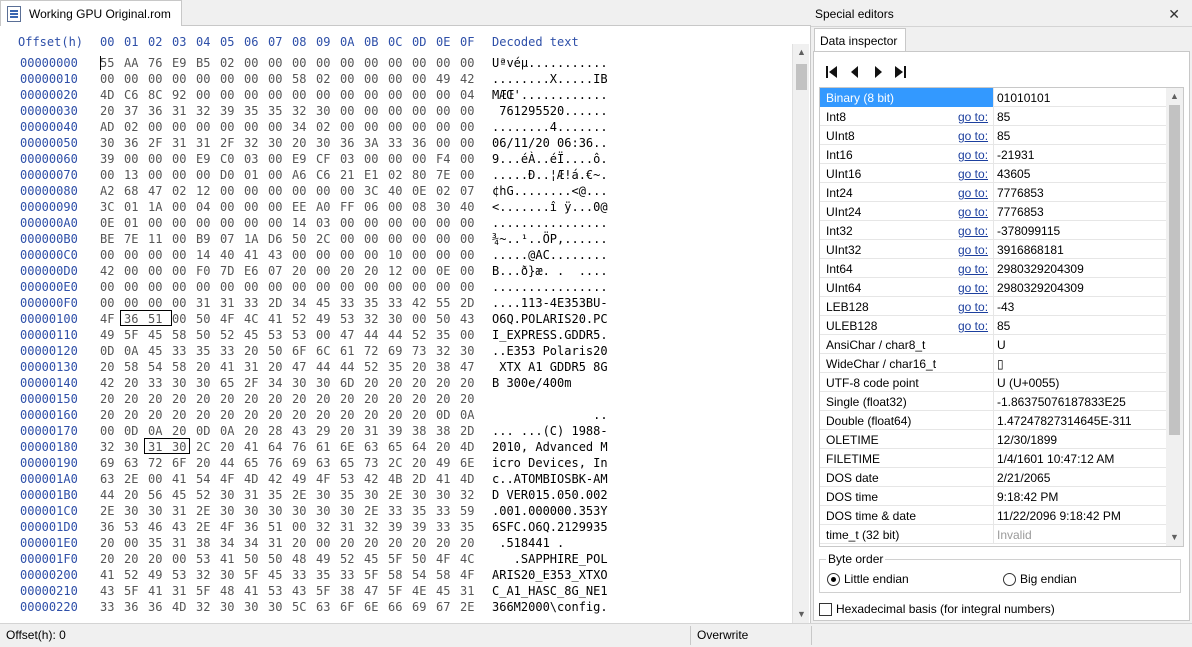  I want to click on hex-byte: B5, so click(203, 63).